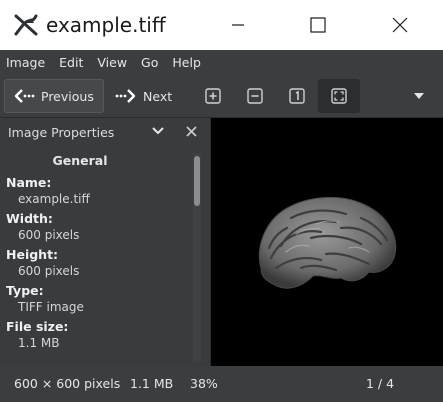 Image resolution: width=443 pixels, height=405 pixels. I want to click on menu-image: Image, so click(25, 62).